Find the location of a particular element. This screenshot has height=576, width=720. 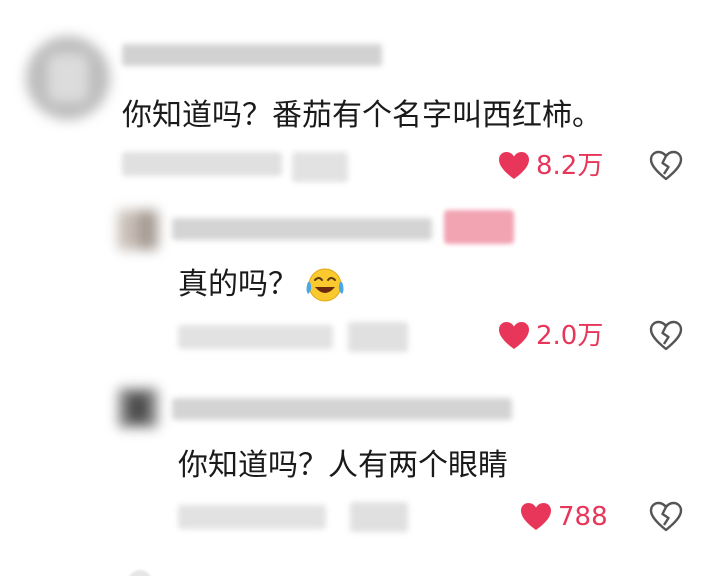

comment-text: 真的吗？ is located at coordinates (262, 285).